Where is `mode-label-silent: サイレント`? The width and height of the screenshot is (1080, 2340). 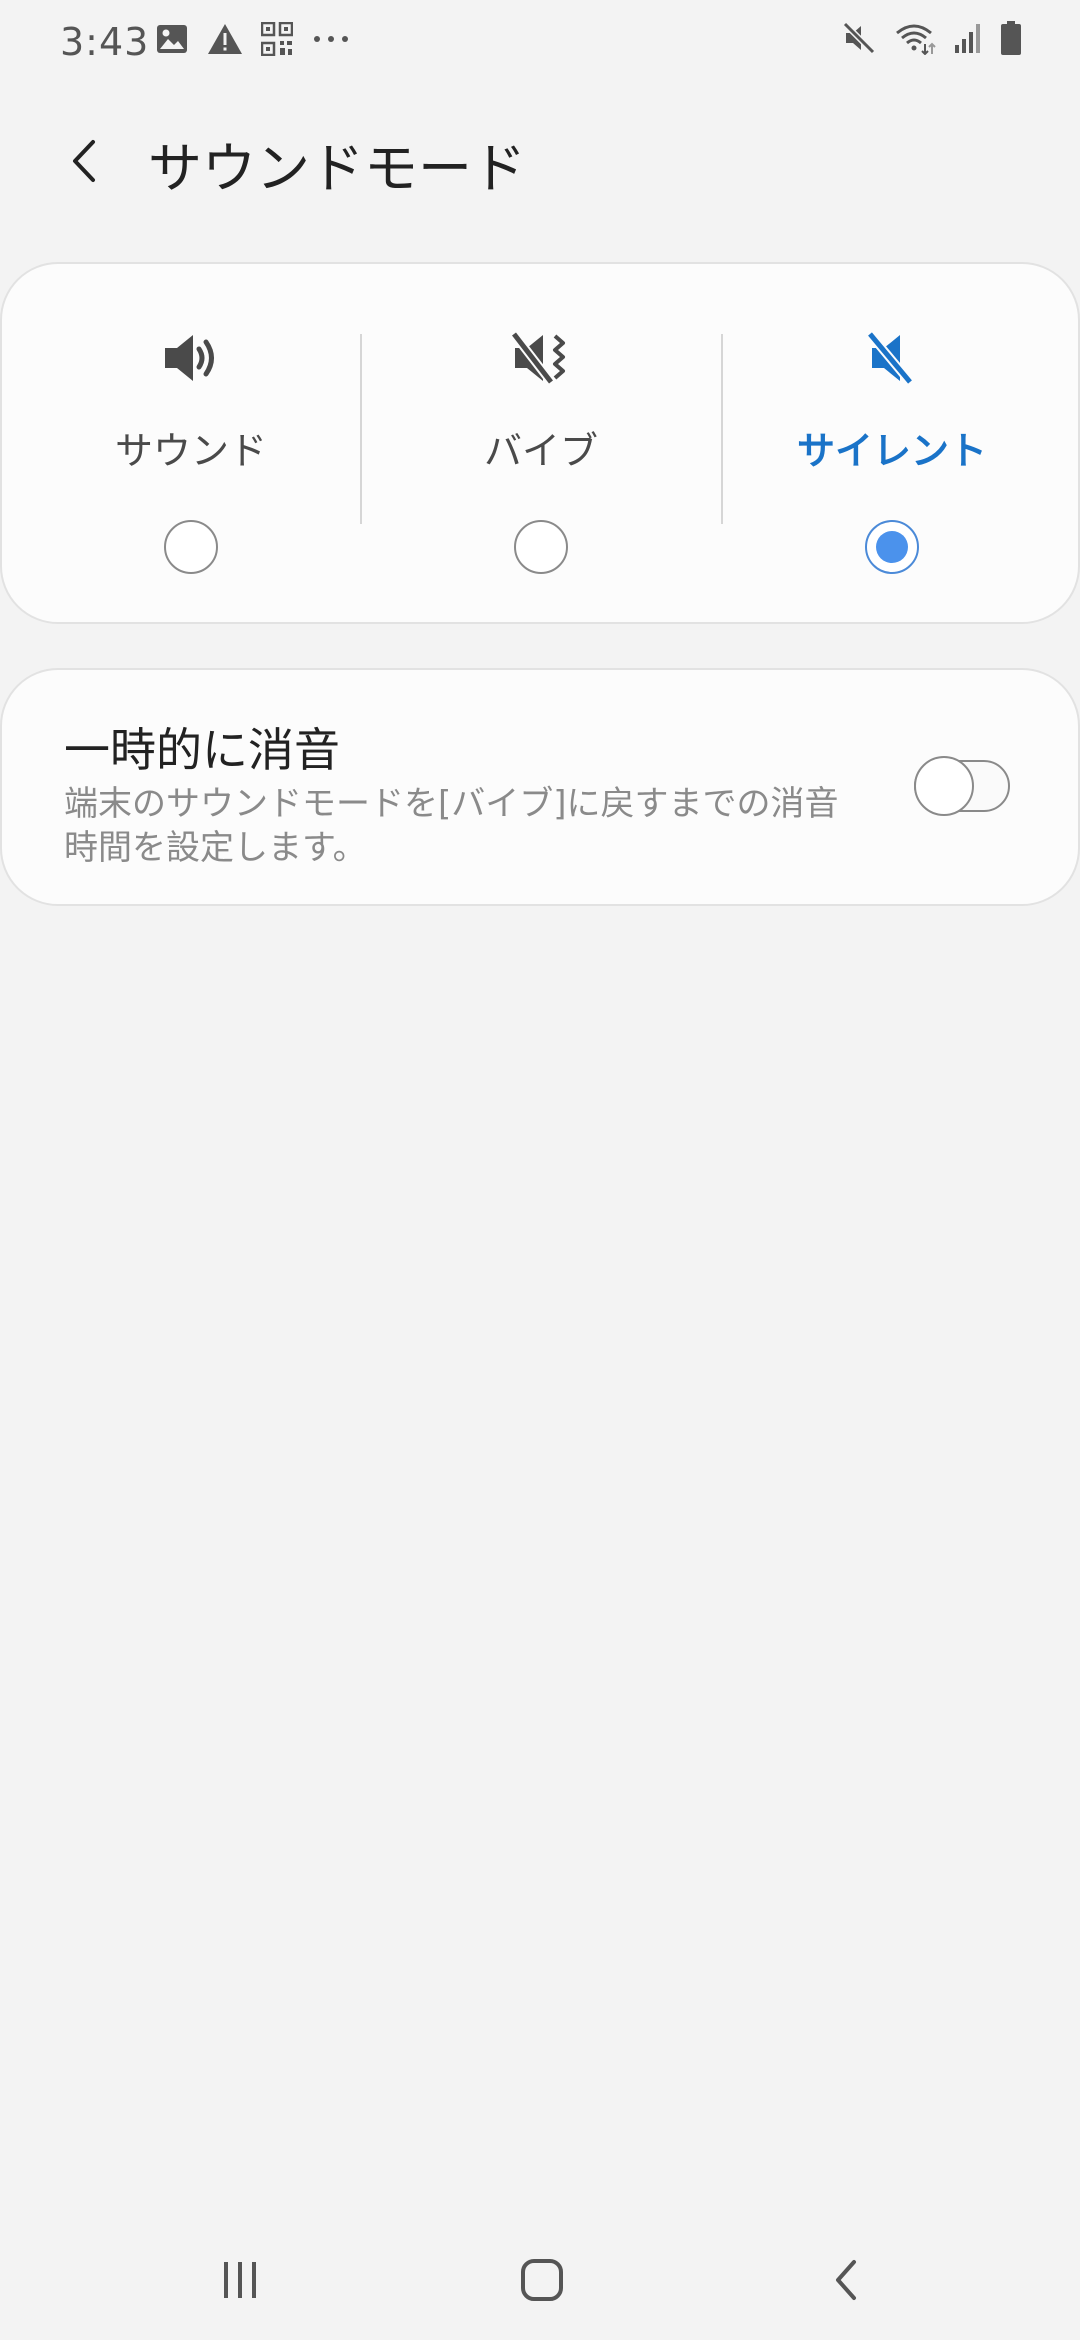
mode-label-silent: サイレント is located at coordinates (891, 451).